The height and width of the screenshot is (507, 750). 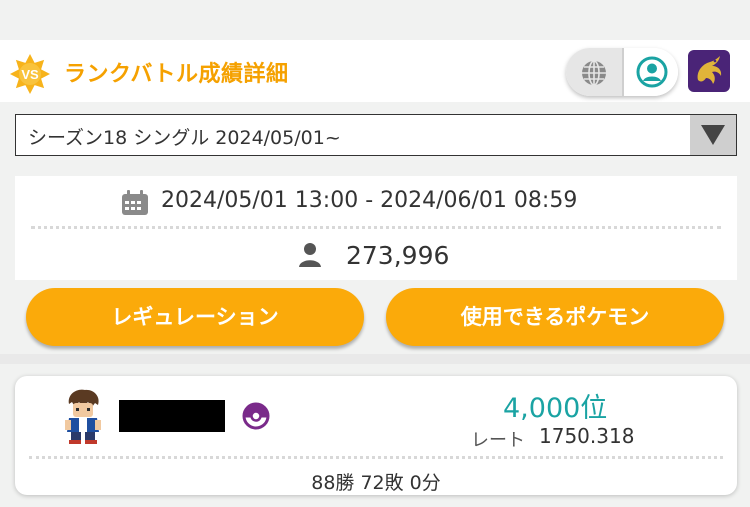 I want to click on person-icon, so click(x=310, y=255).